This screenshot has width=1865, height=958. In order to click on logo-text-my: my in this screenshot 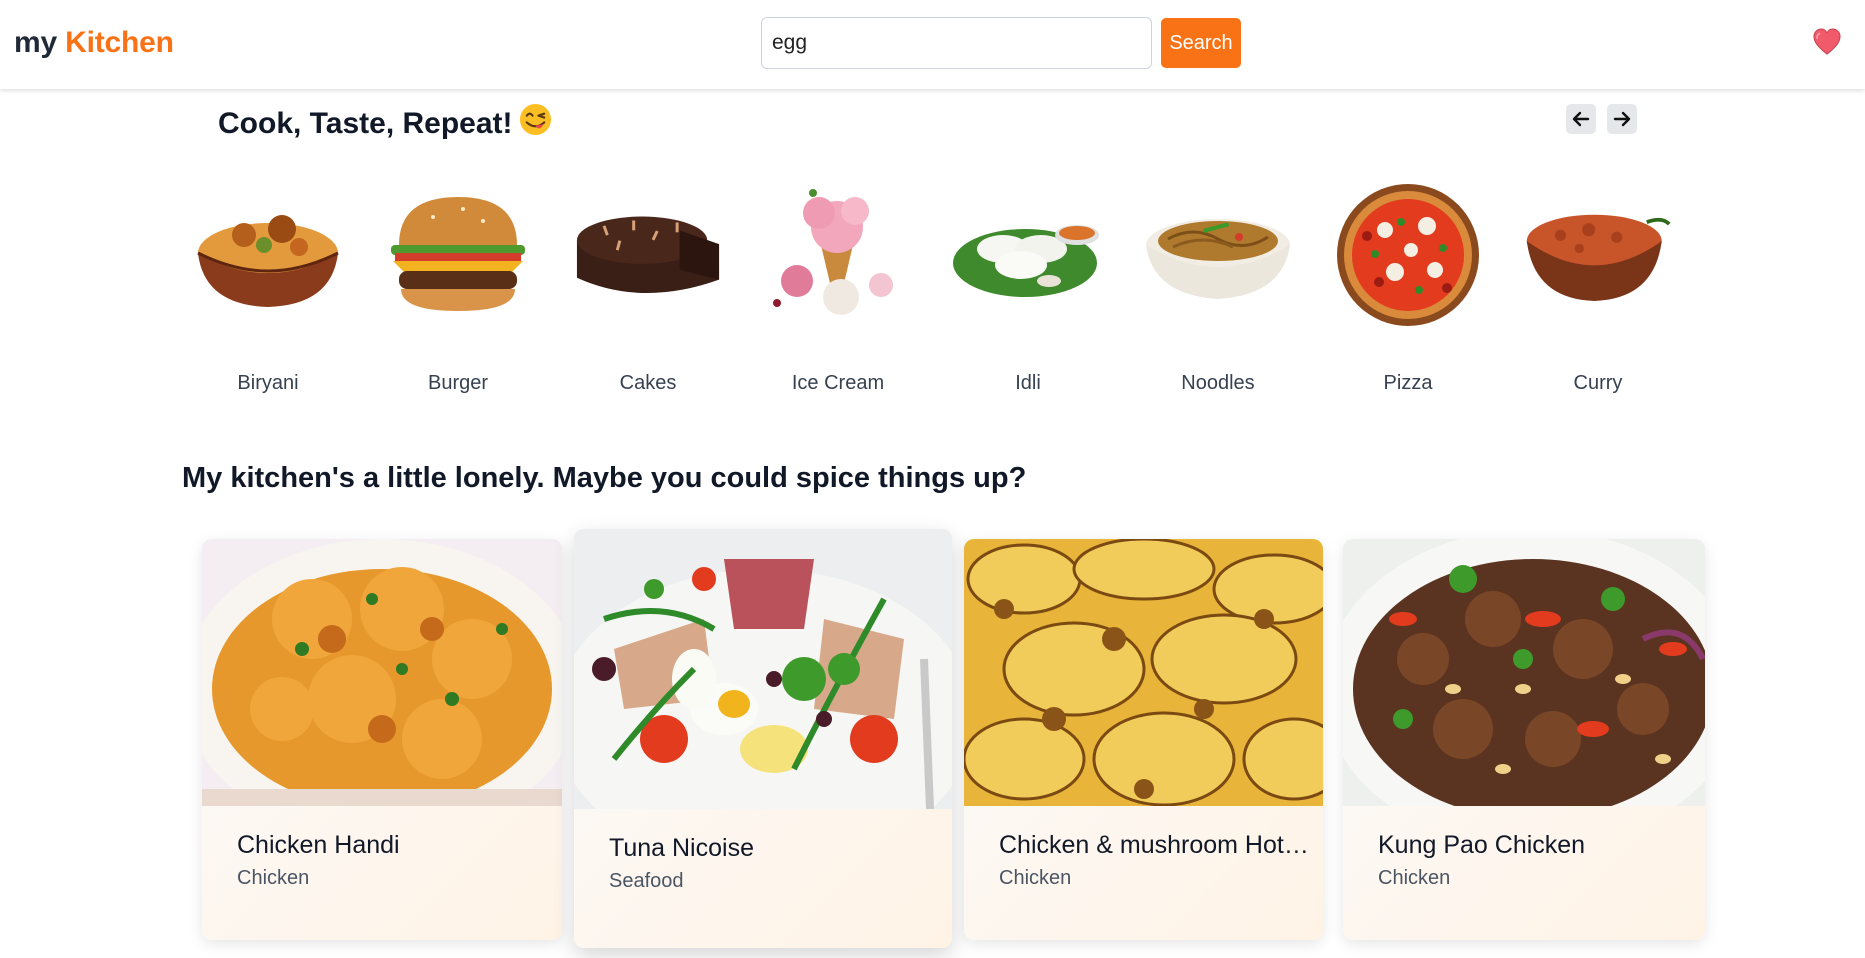, I will do `click(35, 42)`.